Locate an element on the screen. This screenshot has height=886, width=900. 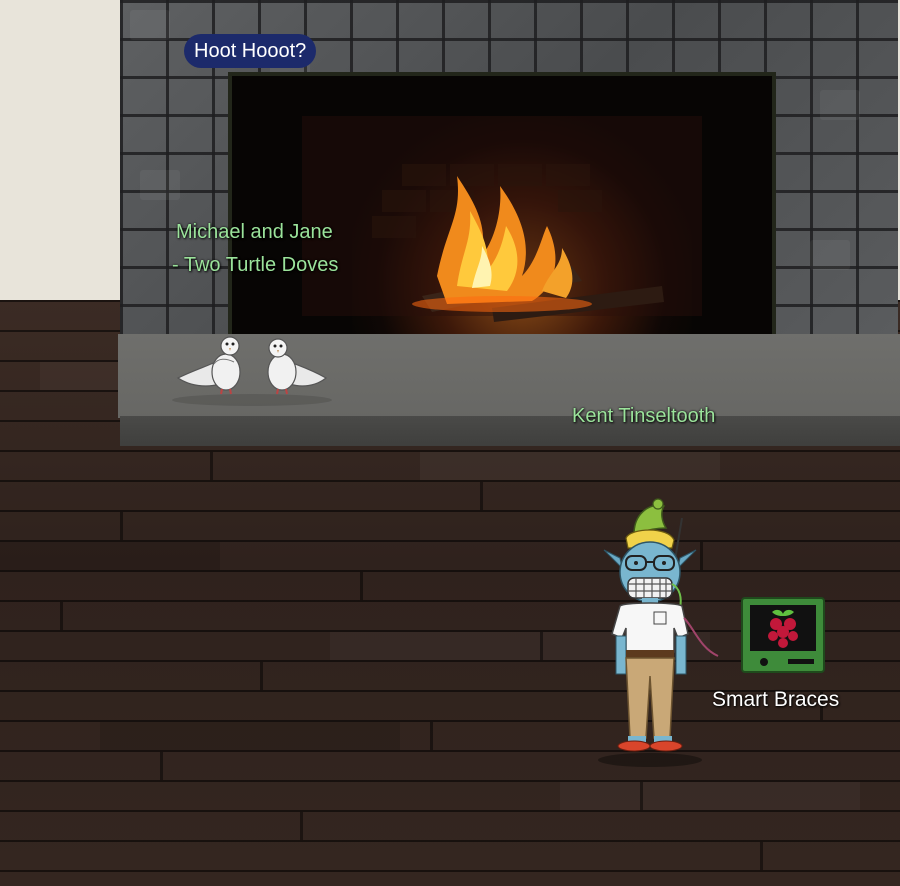
elf-character-icon is located at coordinates (658, 632).